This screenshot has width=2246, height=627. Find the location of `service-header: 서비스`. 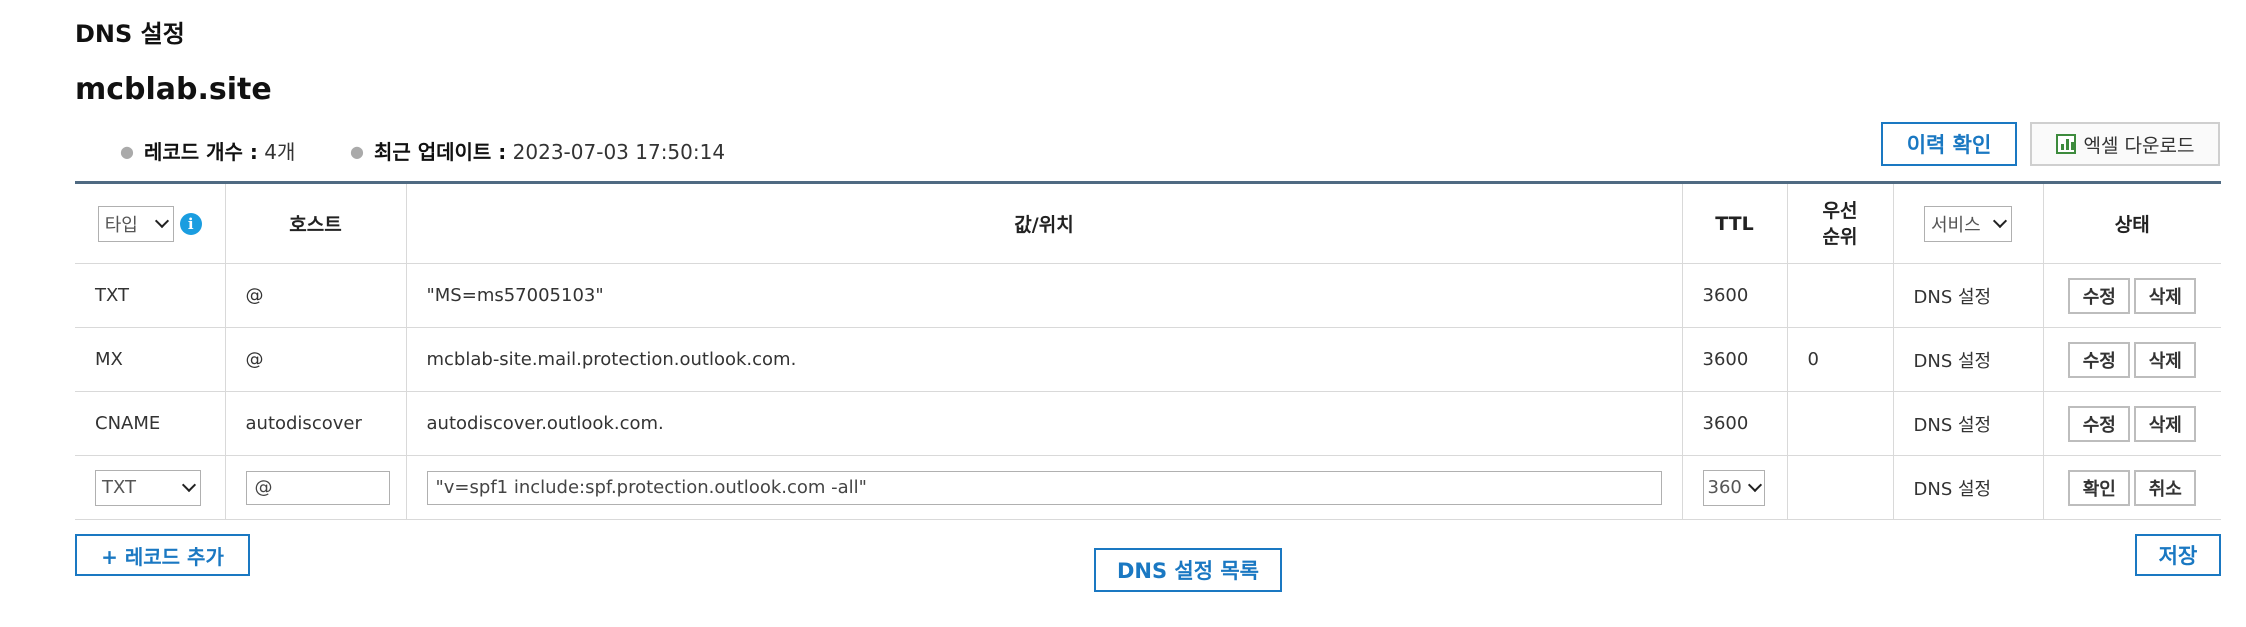

service-header: 서비스 is located at coordinates (1968, 223).